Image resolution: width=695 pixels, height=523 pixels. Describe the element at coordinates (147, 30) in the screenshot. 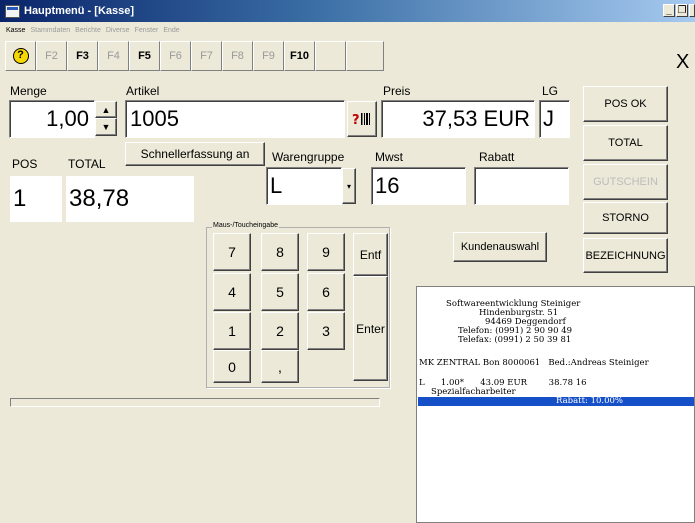

I see `menu-fenster: Fenster` at that location.